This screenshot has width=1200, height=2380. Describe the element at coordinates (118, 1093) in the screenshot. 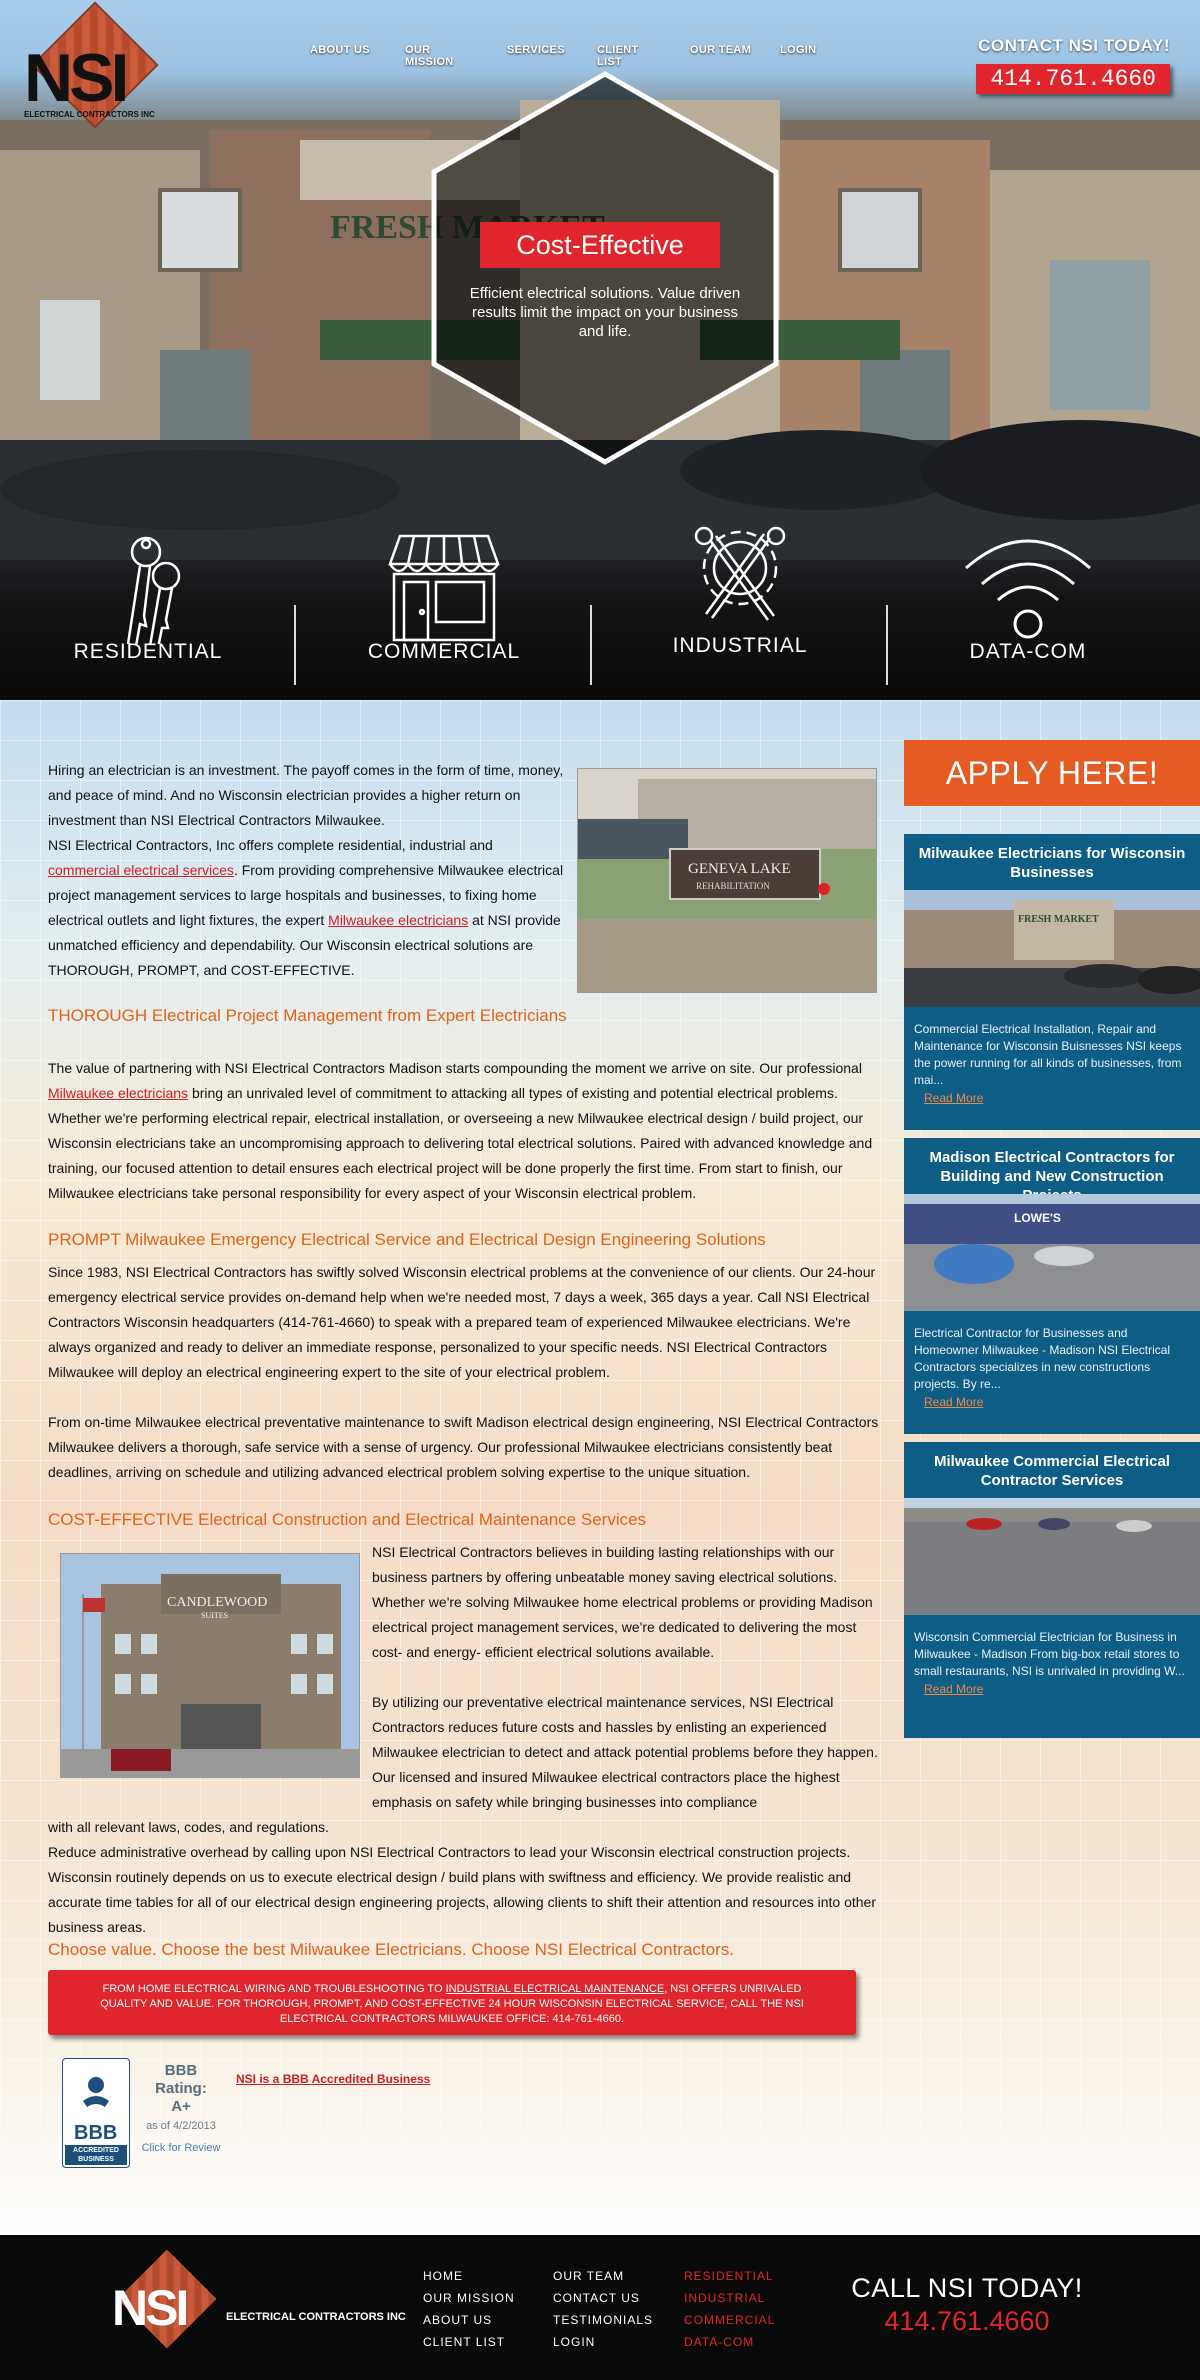

I see `link-milwaukee-electricians-2: Milwaukee electricians` at that location.